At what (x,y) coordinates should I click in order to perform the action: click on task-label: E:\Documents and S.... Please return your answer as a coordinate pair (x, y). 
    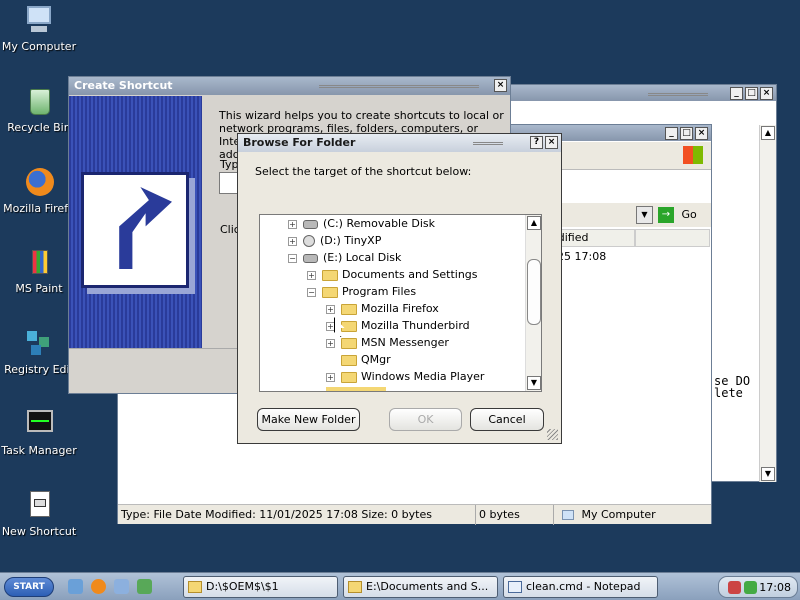
    Looking at the image, I should click on (427, 586).